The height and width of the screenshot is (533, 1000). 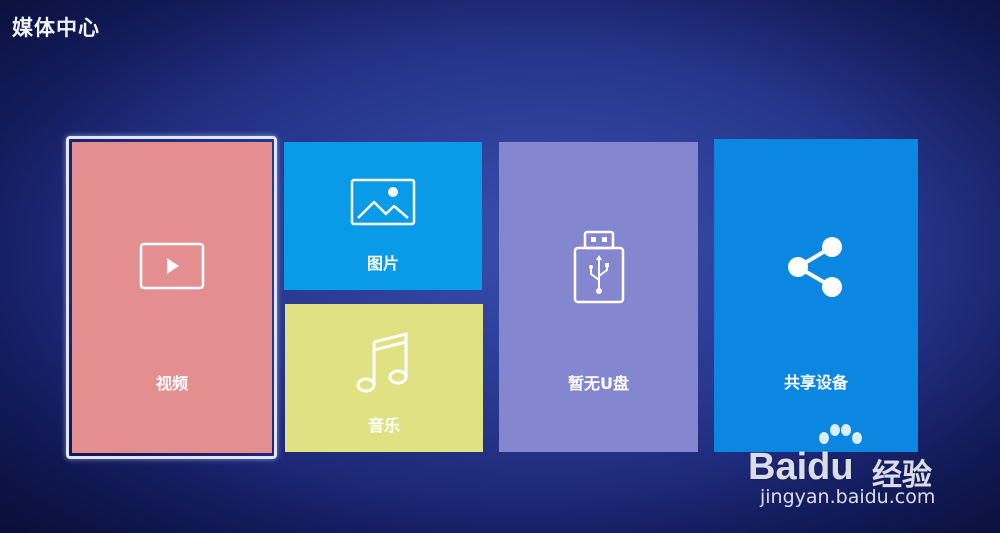 I want to click on music-tile: 音乐, so click(x=384, y=378).